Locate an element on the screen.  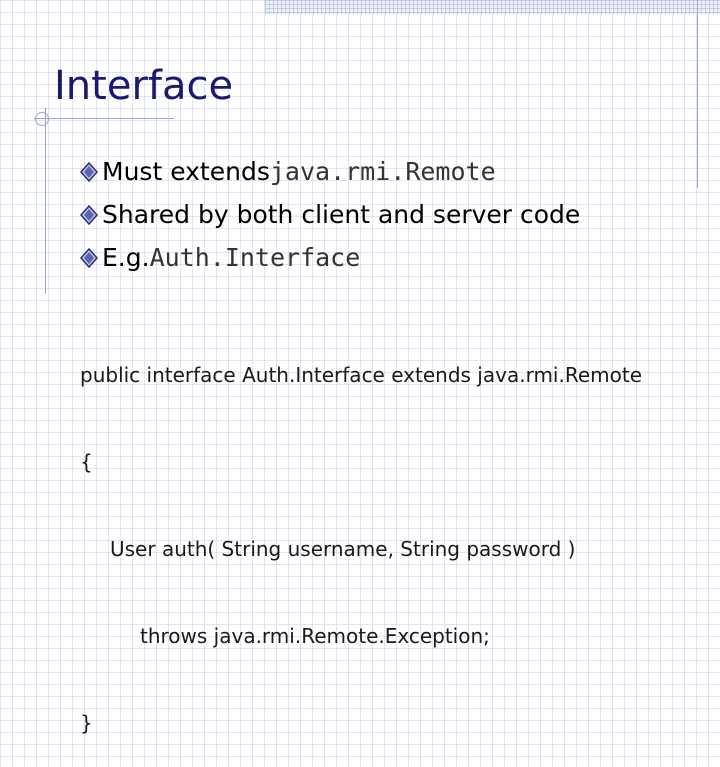
bullet-item: Must extends java.rmi.Remote is located at coordinates (330, 171).